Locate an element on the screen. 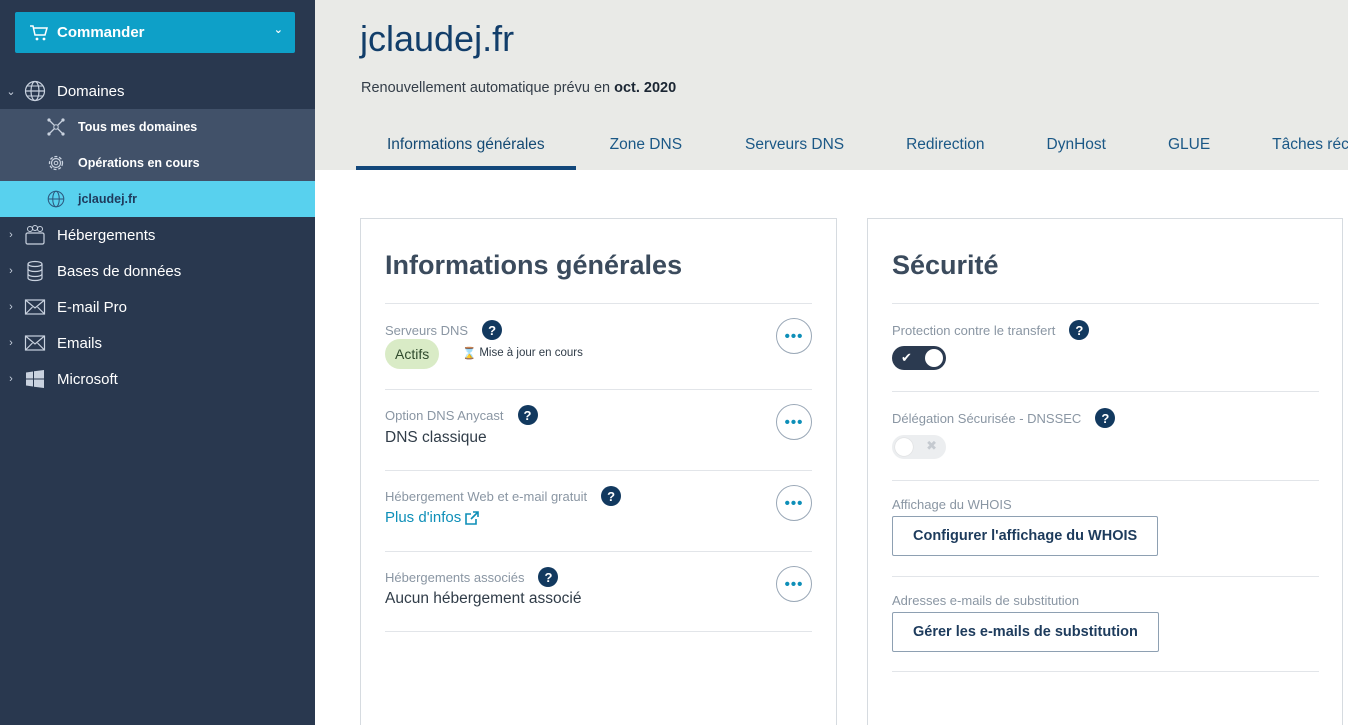  more-info-link: Plus d'infos is located at coordinates (432, 517).